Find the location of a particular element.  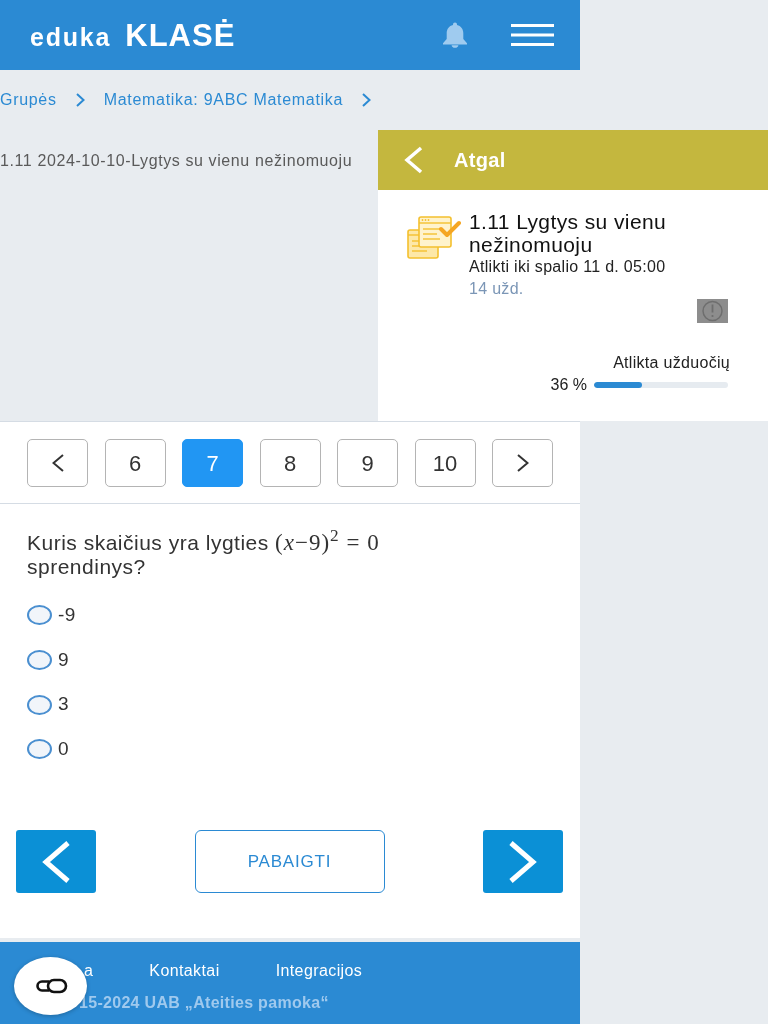

previous-page-button is located at coordinates (57, 463).